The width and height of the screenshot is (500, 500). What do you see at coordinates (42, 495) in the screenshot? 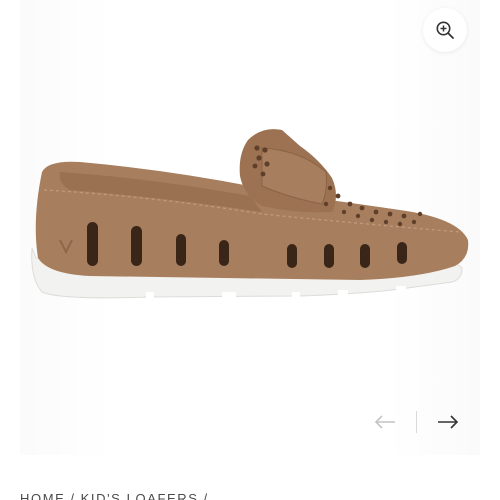
I see `breadcrumb-home-link: HOME` at bounding box center [42, 495].